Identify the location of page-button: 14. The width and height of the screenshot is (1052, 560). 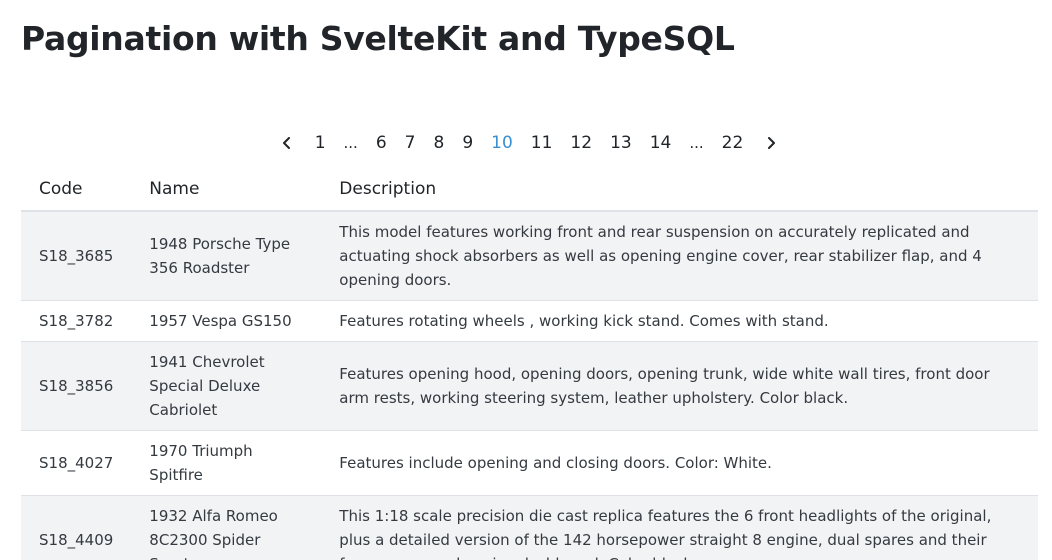
(661, 143).